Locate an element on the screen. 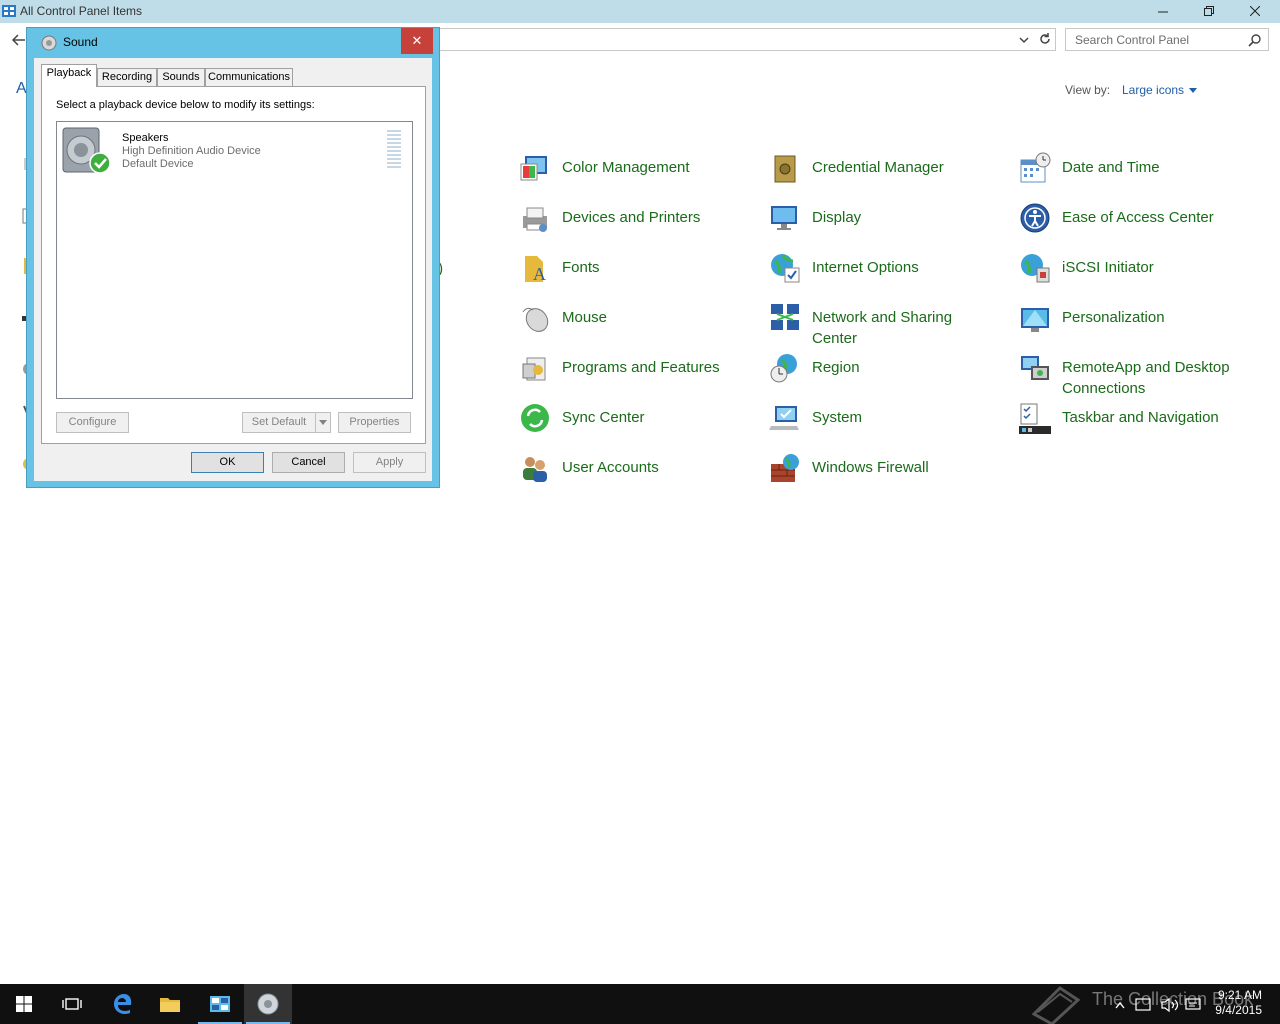  start-button is located at coordinates (24, 1004).